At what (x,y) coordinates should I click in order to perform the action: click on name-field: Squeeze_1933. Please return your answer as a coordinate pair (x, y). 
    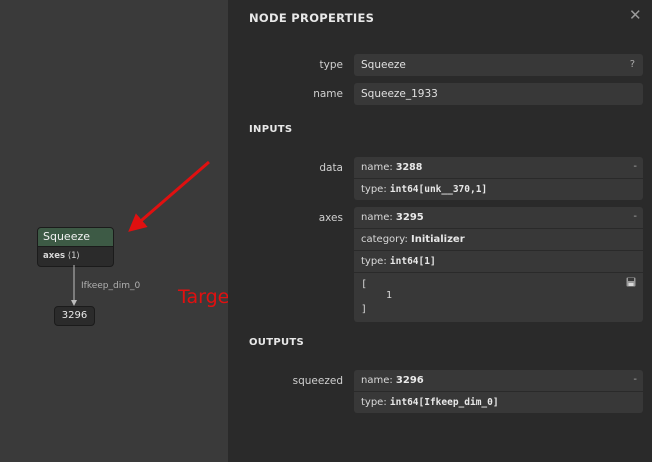
    Looking at the image, I should click on (498, 94).